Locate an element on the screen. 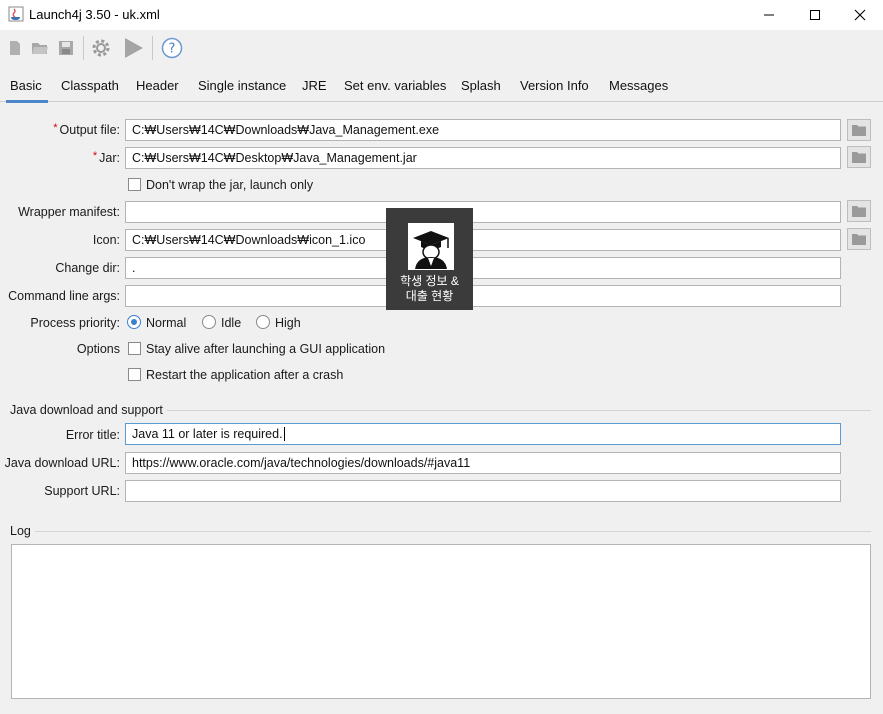 Image resolution: width=883 pixels, height=714 pixels. restart-label: Restart the application after a crash is located at coordinates (245, 375).